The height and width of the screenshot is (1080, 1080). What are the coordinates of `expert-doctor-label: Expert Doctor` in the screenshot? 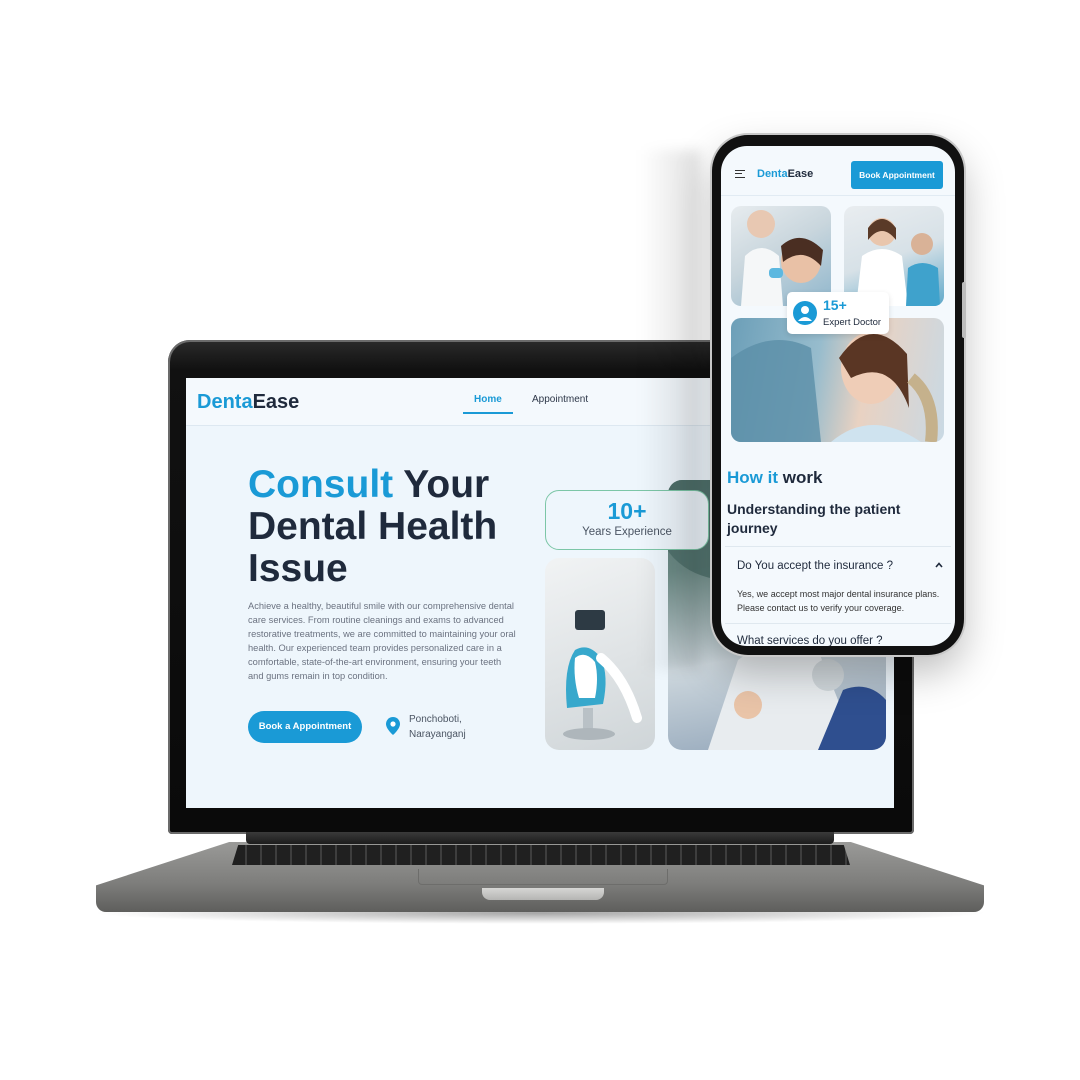 It's located at (852, 322).